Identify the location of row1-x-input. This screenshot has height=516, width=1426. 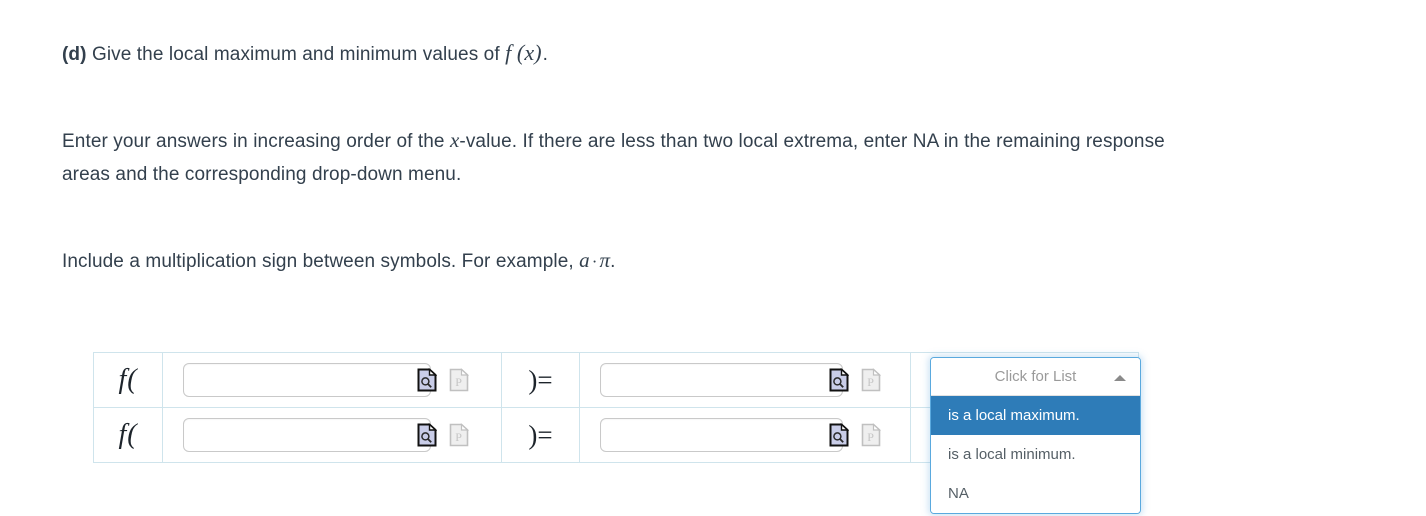
(307, 380).